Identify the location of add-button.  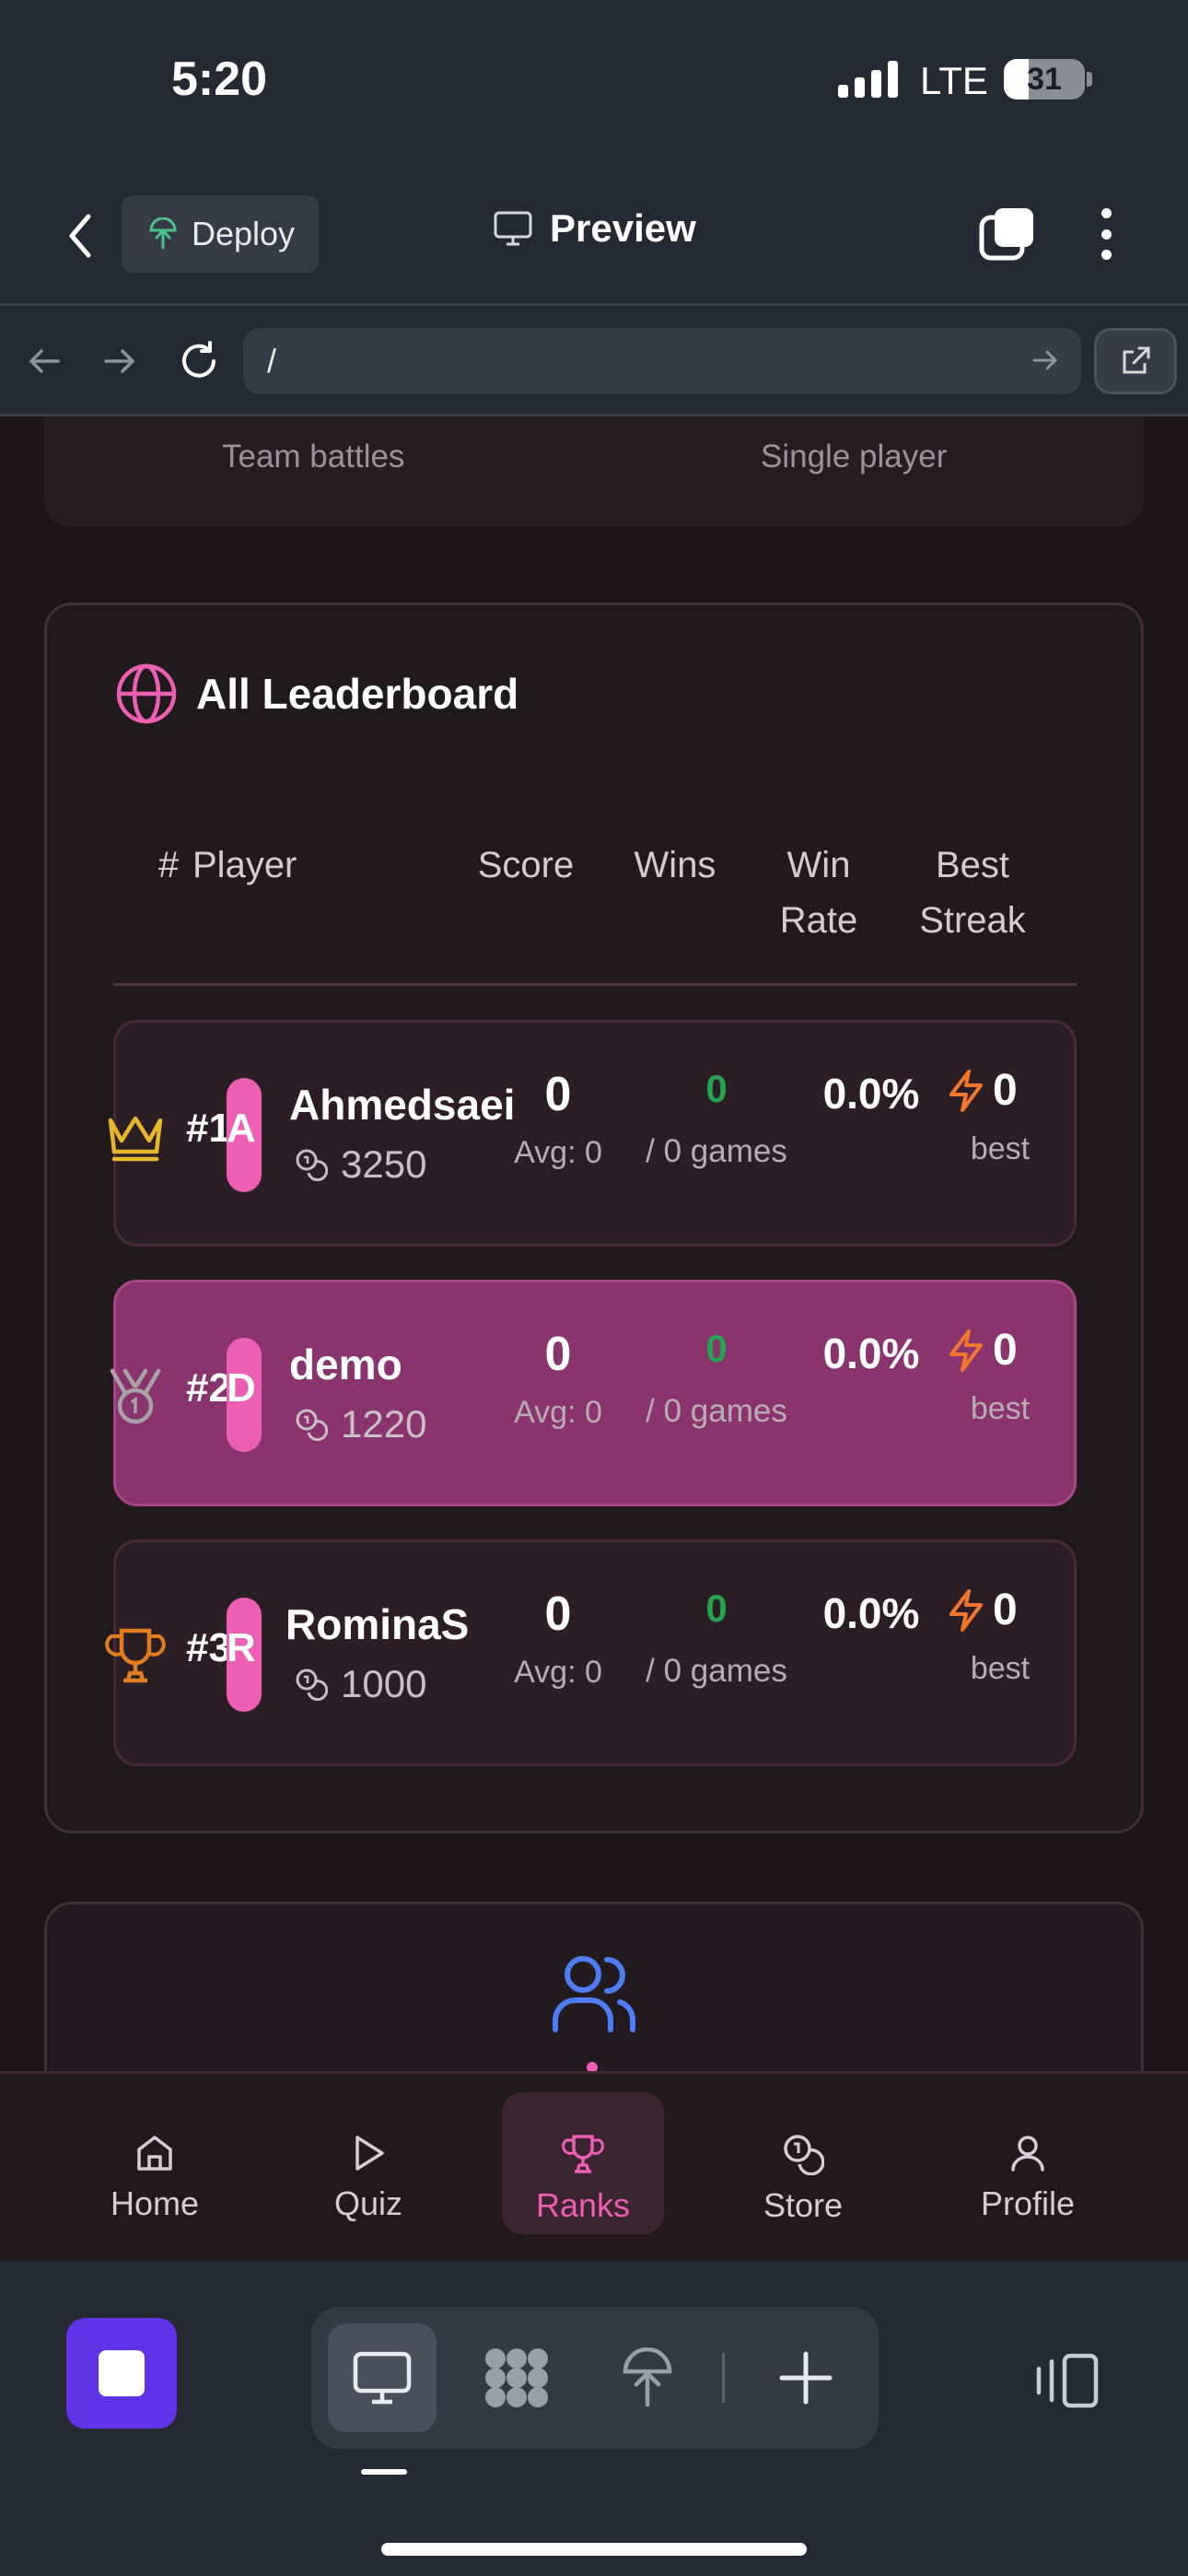
(805, 2378).